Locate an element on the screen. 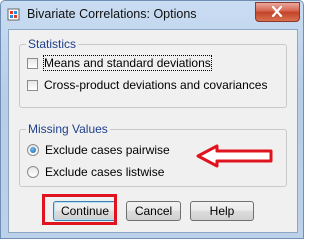  title-bar: Bivariate Correlations: Options is located at coordinates (152, 15).